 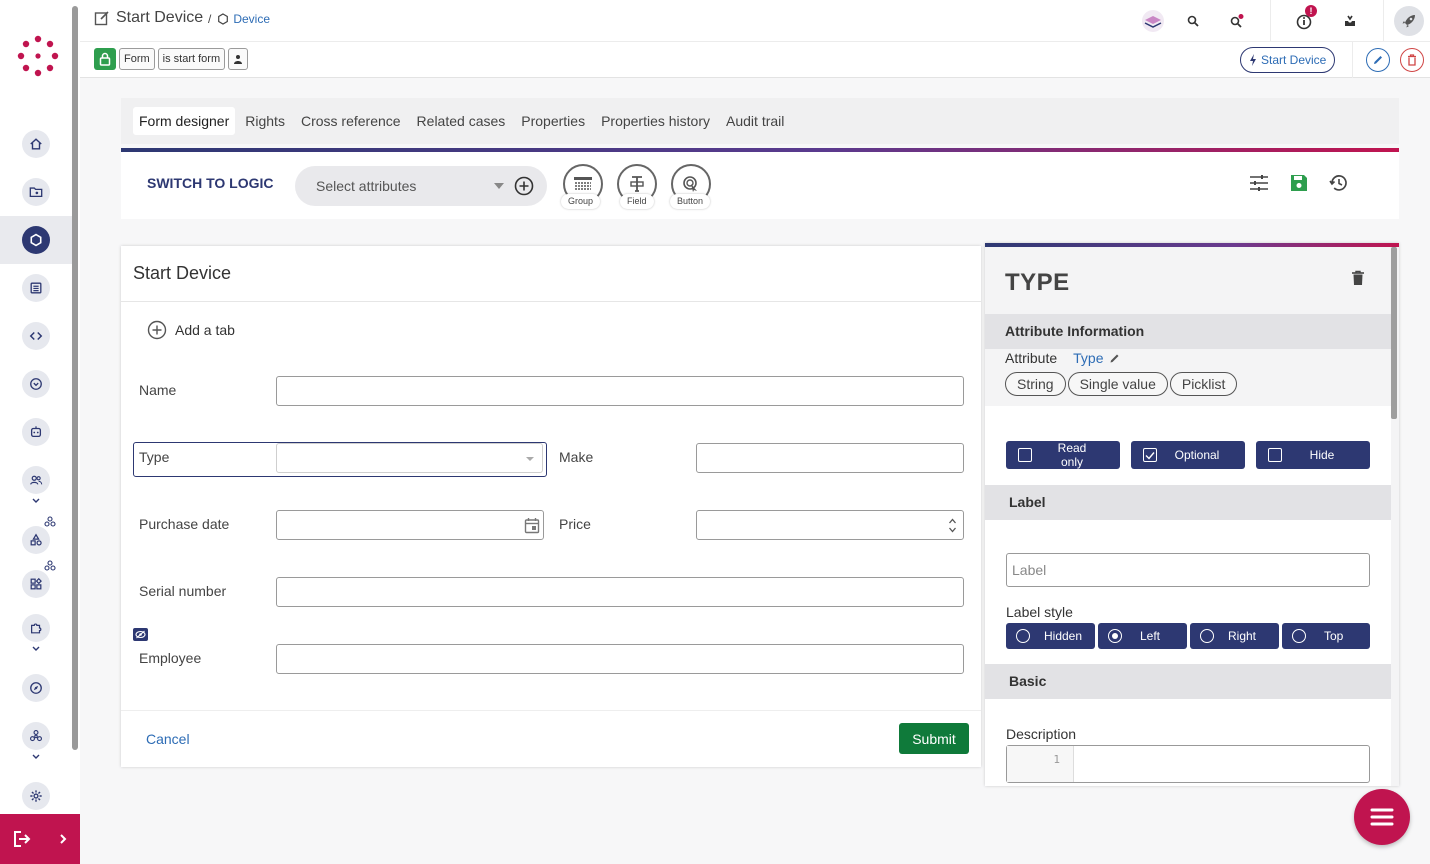 I want to click on tab-audit-trail: Audit trail, so click(x=755, y=121).